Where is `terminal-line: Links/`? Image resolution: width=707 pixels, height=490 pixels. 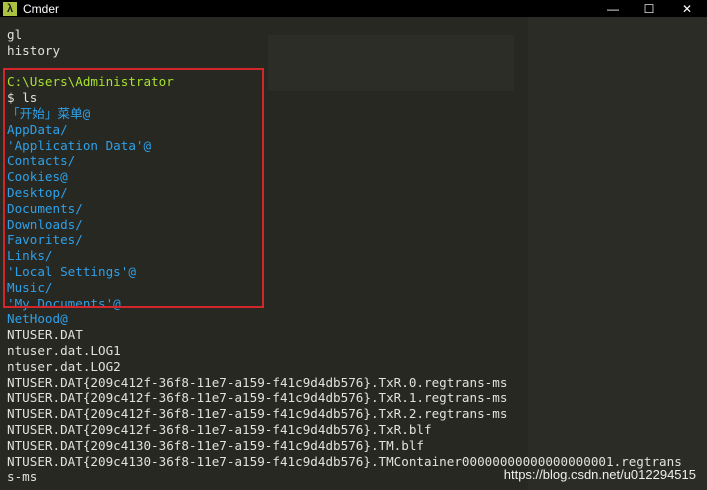
terminal-line: Links/ is located at coordinates (30, 256).